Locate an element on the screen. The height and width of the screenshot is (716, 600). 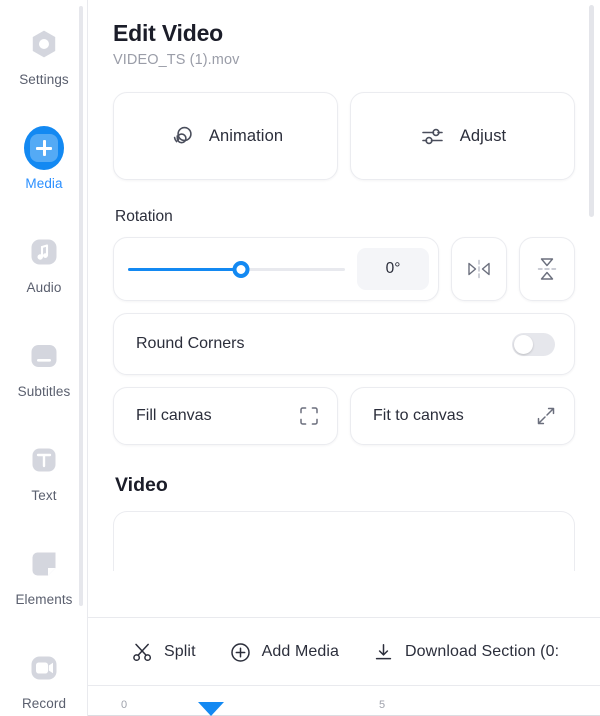
fit-to-canvas-button: Fit to canvas is located at coordinates (462, 416).